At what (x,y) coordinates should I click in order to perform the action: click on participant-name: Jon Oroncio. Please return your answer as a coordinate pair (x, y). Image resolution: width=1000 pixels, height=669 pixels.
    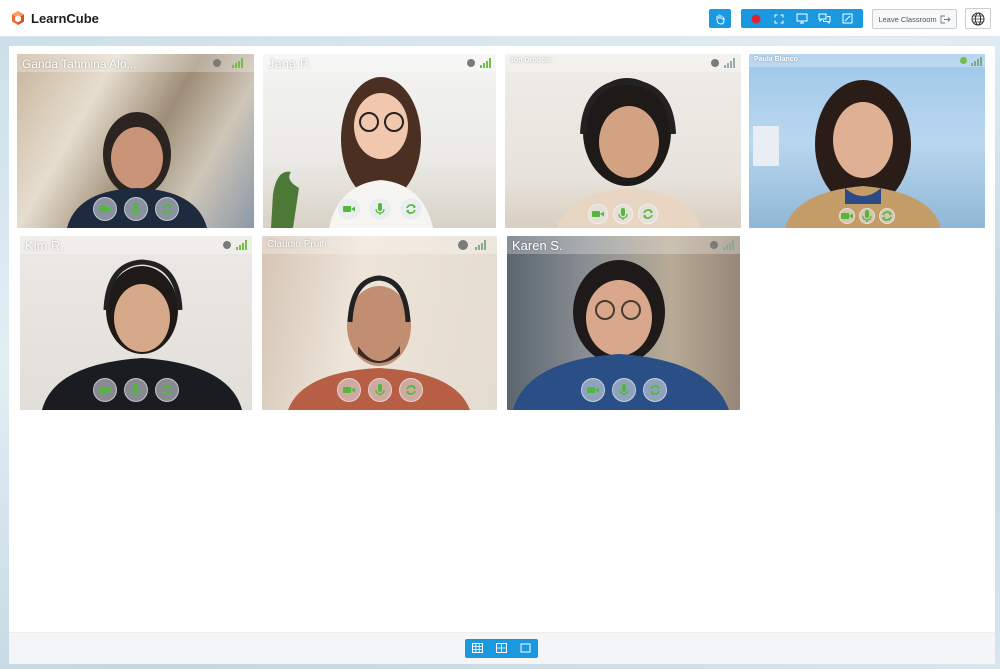
    Looking at the image, I should click on (531, 60).